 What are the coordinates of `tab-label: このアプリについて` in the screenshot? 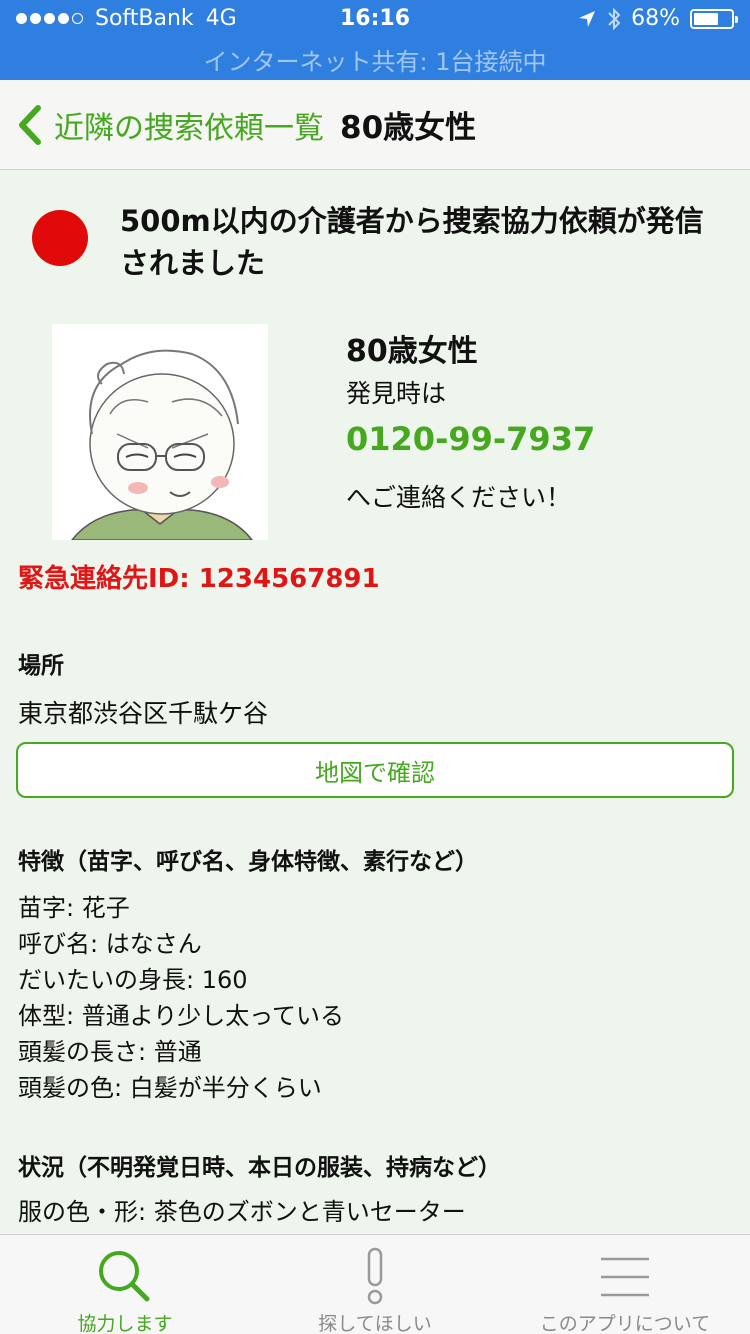 It's located at (625, 1323).